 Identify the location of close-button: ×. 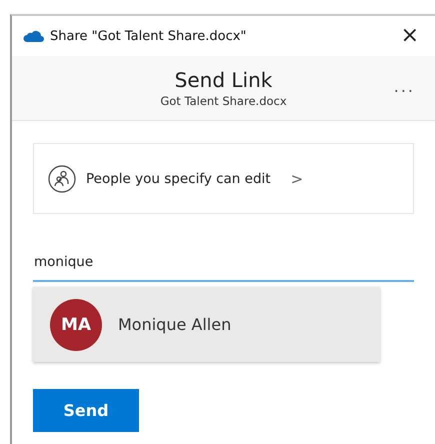
(409, 36).